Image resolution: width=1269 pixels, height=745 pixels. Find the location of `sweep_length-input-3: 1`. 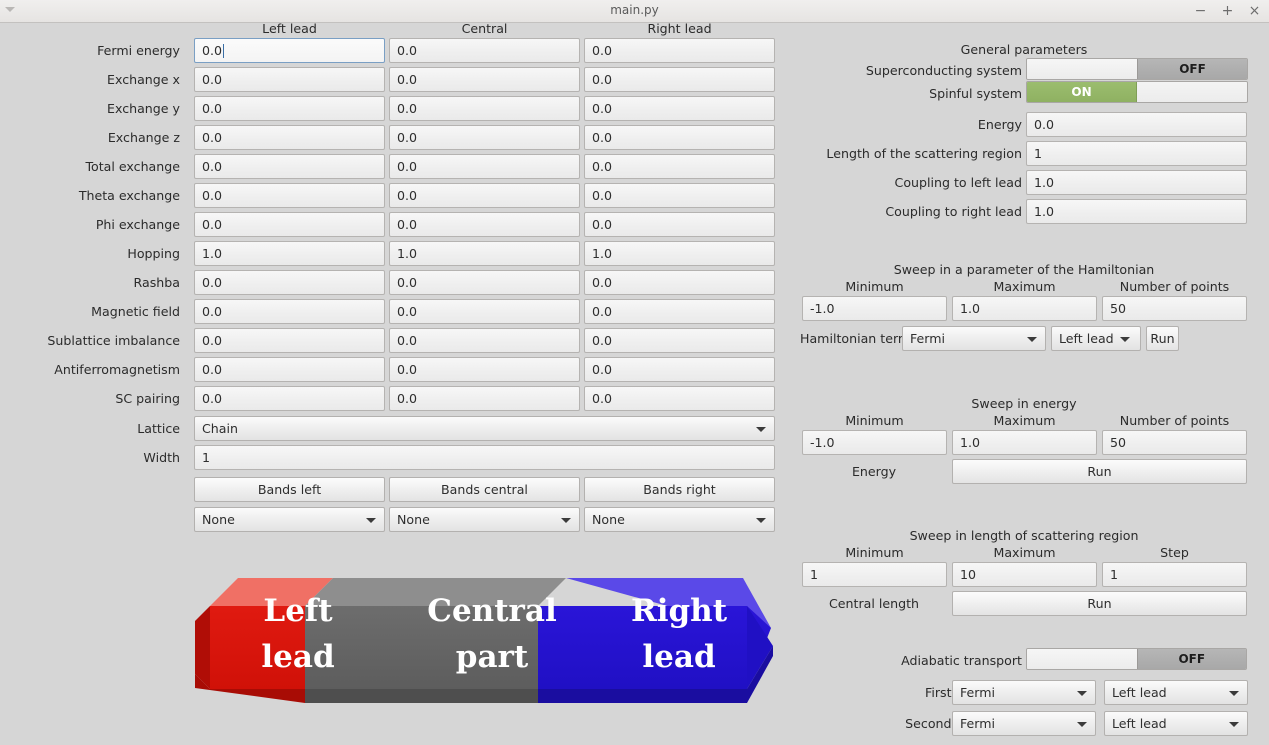

sweep_length-input-3: 1 is located at coordinates (1174, 574).